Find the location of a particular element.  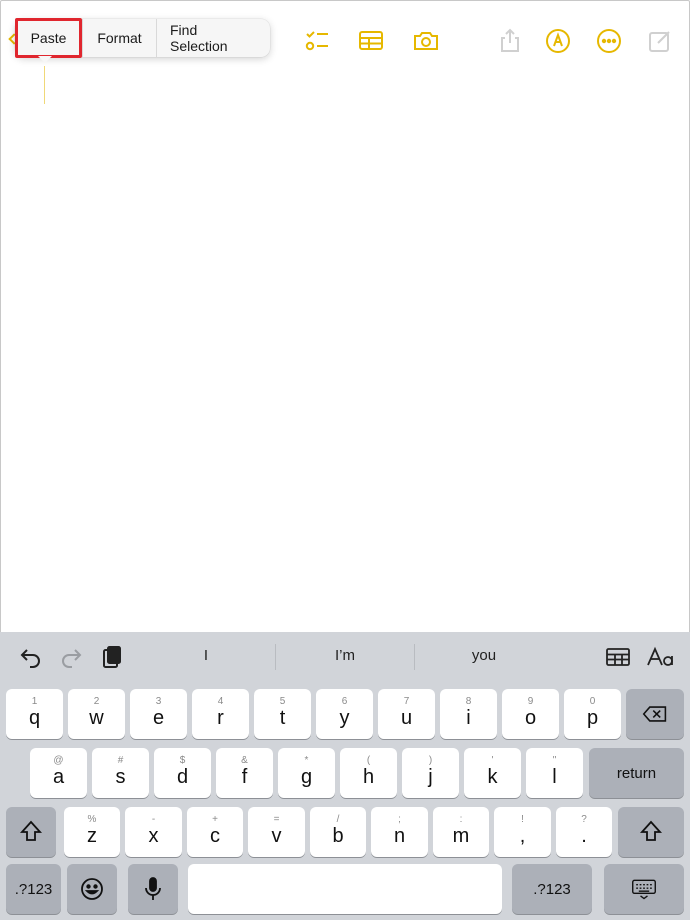

key-t: 5t is located at coordinates (282, 714).